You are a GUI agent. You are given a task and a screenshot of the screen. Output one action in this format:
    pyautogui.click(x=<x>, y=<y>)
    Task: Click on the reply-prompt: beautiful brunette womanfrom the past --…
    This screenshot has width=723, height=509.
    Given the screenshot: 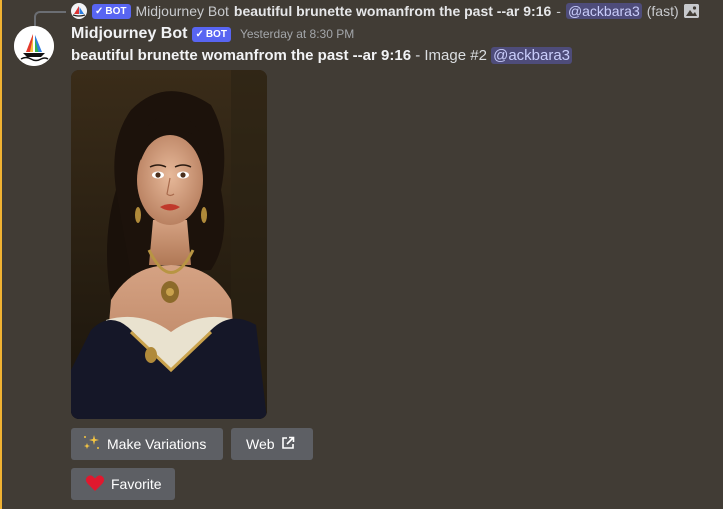 What is the action you would take?
    pyautogui.click(x=392, y=11)
    